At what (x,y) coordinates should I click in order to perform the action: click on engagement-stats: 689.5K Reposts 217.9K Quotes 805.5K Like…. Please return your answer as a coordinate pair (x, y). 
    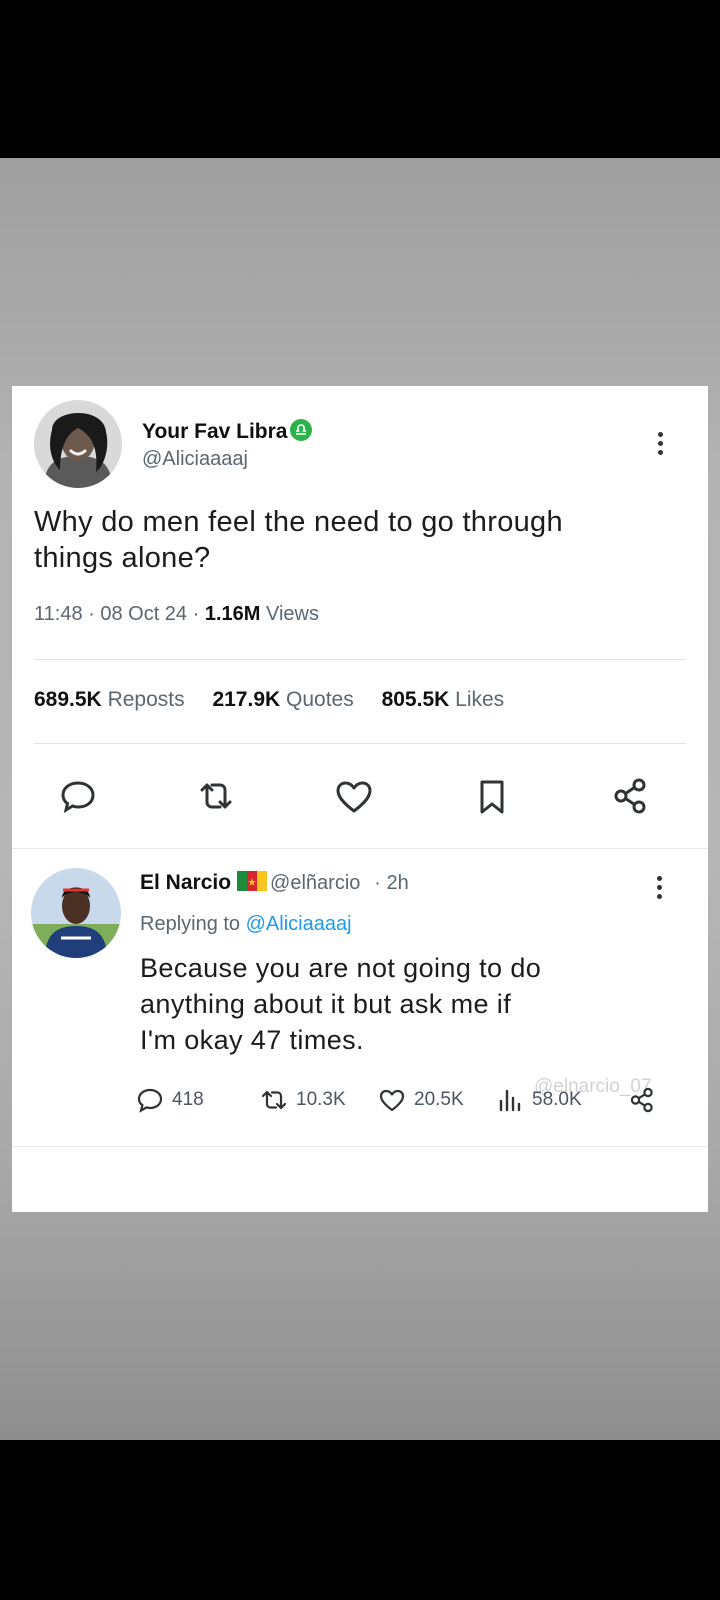
    Looking at the image, I should click on (280, 700).